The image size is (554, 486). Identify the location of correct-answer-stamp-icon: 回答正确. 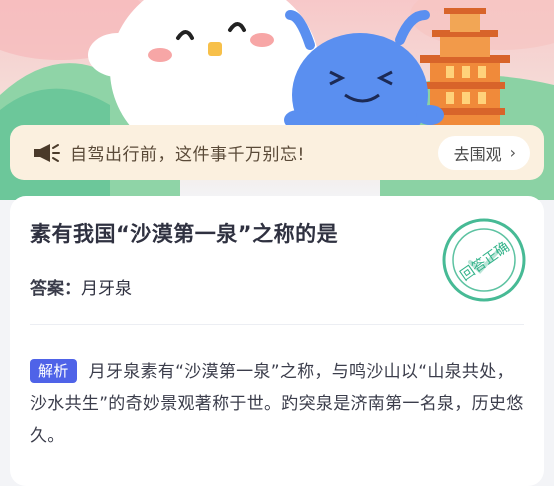
(484, 260).